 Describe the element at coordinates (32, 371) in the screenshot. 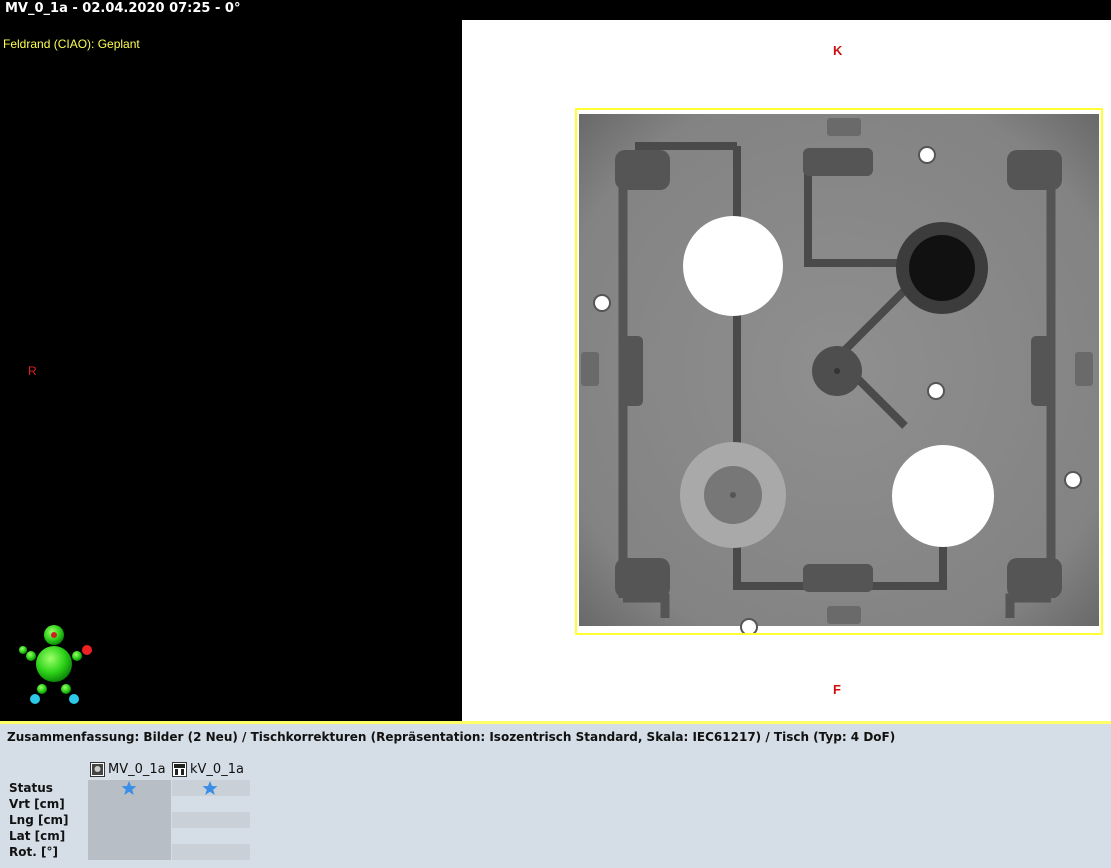

I see `orientation-right-label: R` at that location.